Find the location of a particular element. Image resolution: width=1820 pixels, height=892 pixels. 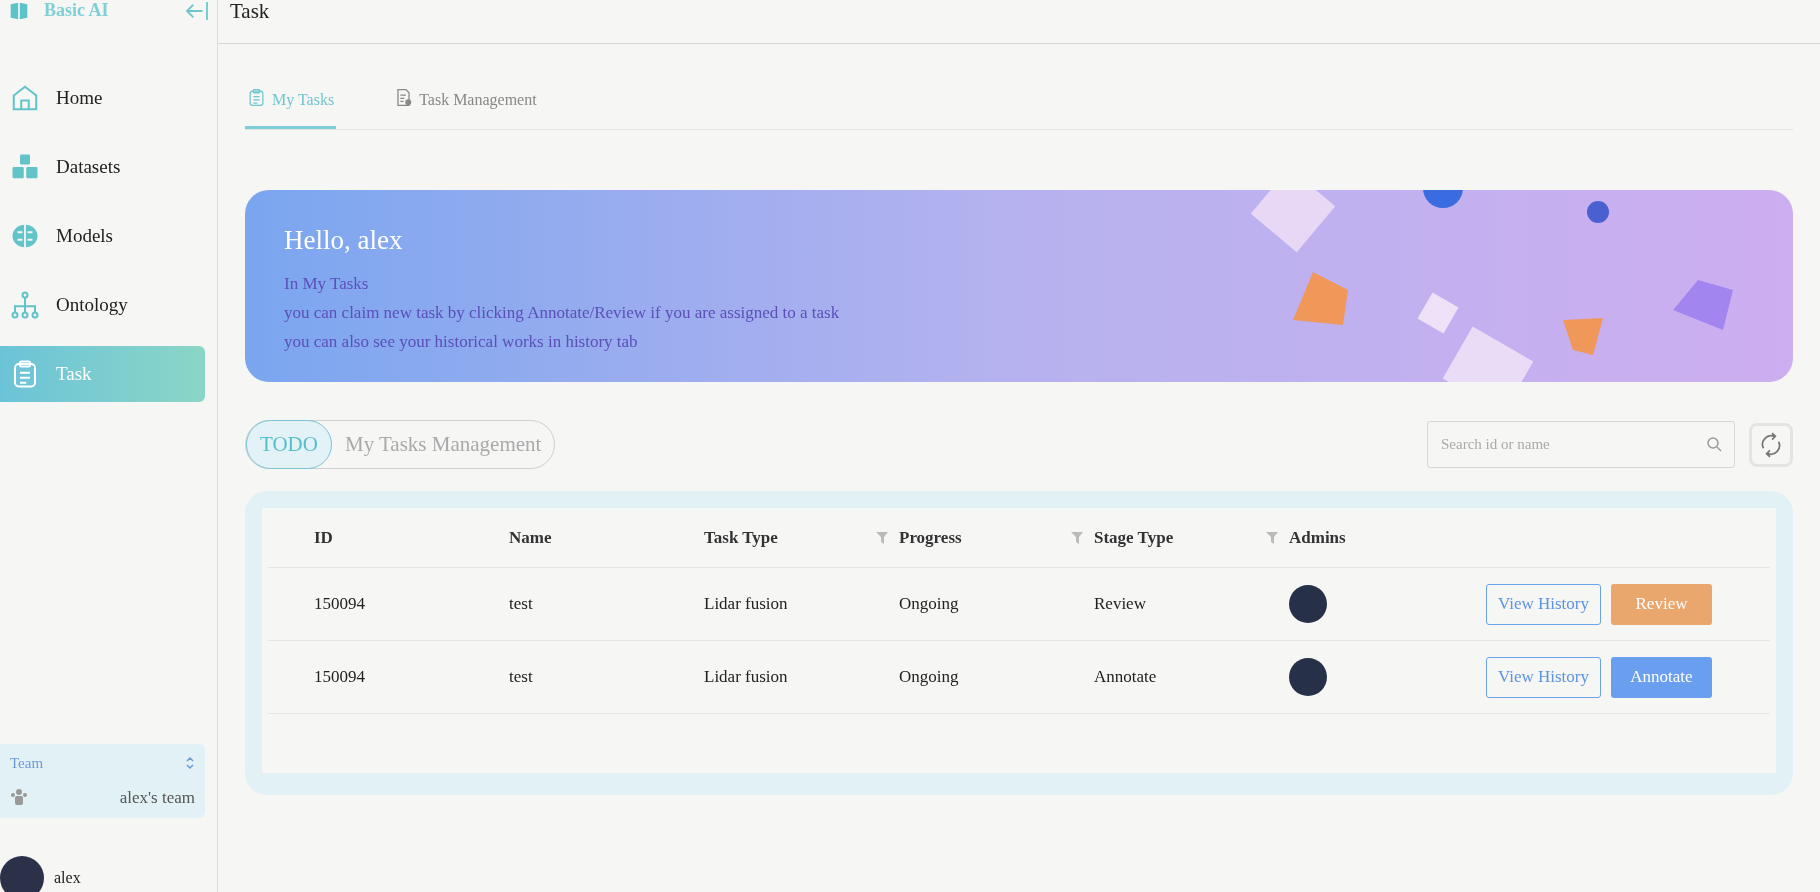

user-name: alex is located at coordinates (67, 878).